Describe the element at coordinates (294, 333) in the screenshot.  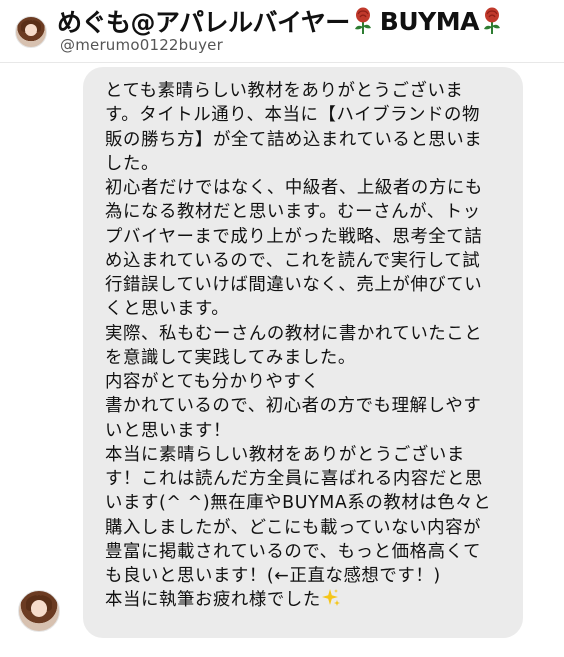
I see `message-line: 実際、私もむーさんの教材に書かれていたこと` at that location.